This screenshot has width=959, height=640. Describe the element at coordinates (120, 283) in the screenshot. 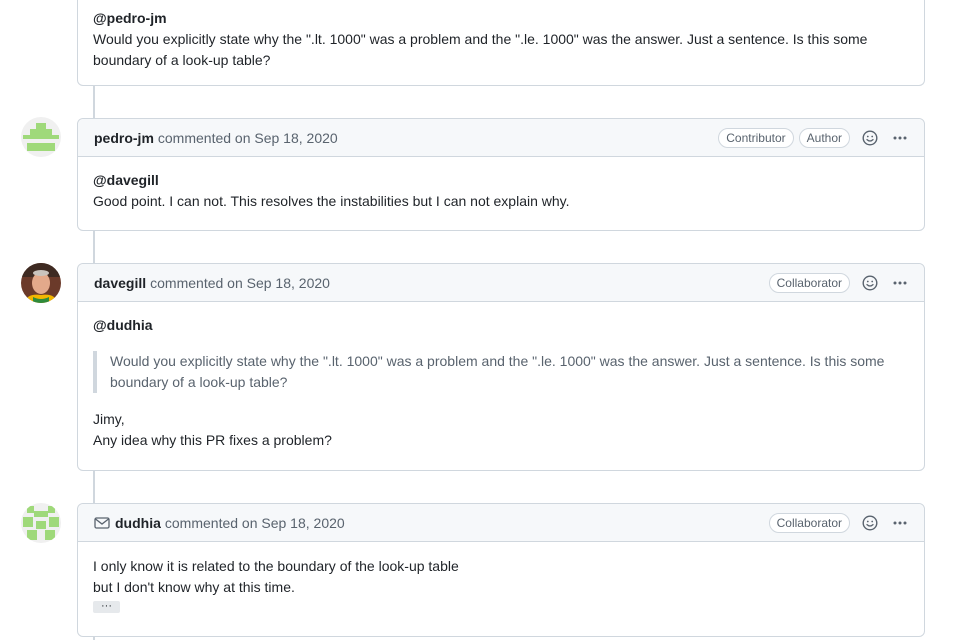

I see `comment-author: davegill` at that location.